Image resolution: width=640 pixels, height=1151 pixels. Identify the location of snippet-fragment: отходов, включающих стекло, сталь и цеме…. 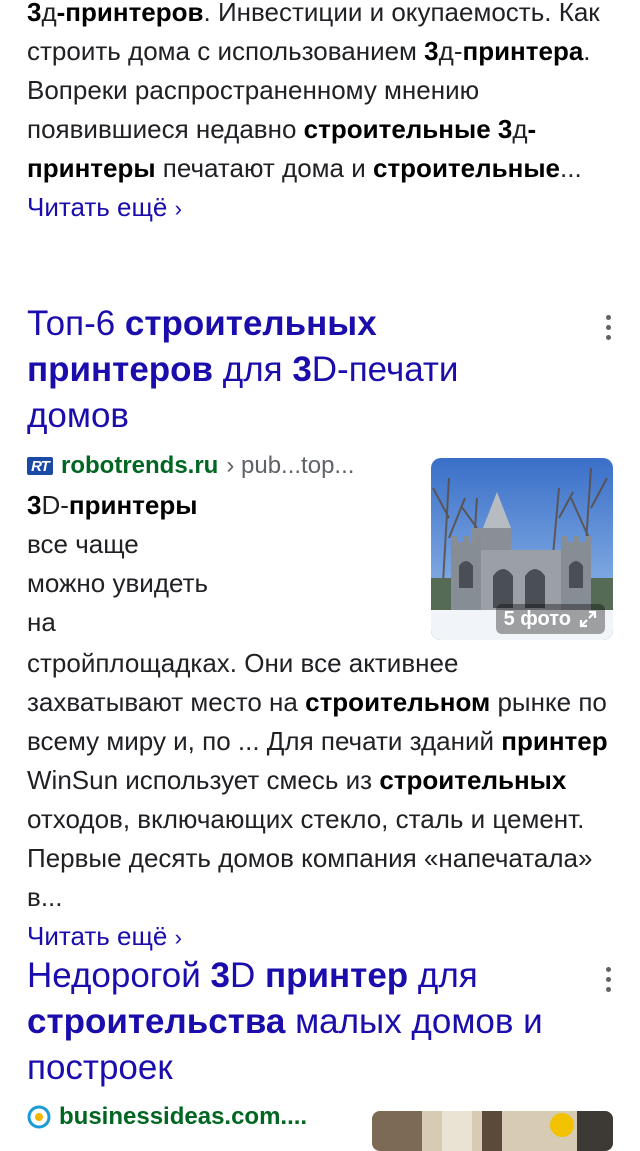
(310, 858).